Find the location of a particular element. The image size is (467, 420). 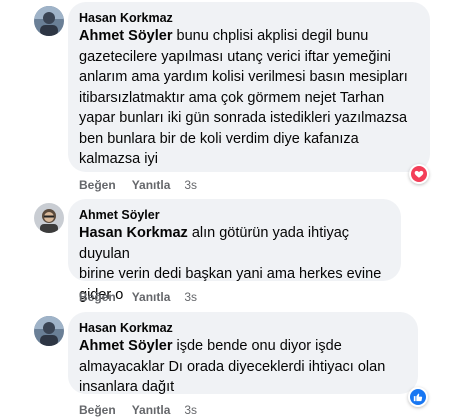

mention-link: Hasan Korkmaz is located at coordinates (133, 233).